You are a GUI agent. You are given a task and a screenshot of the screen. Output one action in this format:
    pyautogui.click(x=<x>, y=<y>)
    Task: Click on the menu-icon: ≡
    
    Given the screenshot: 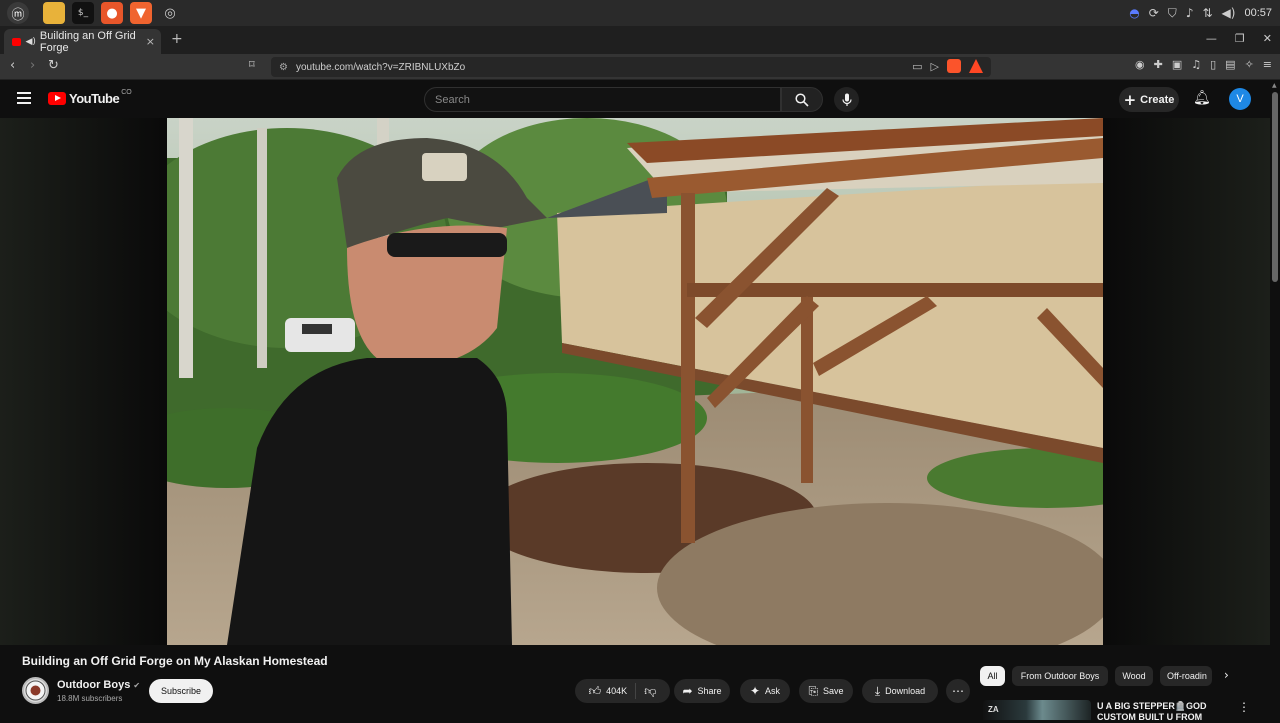 What is the action you would take?
    pyautogui.click(x=1267, y=64)
    